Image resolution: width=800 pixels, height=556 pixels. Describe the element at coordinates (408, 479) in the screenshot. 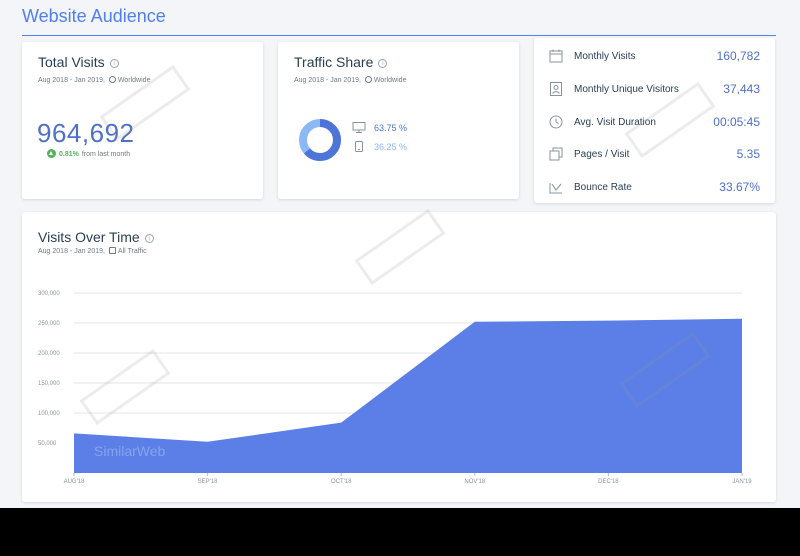

I see `x-axis-labels: AUG'18 SEP'18 OCT'18 NOV'18 DEC'18 JAN'19` at that location.